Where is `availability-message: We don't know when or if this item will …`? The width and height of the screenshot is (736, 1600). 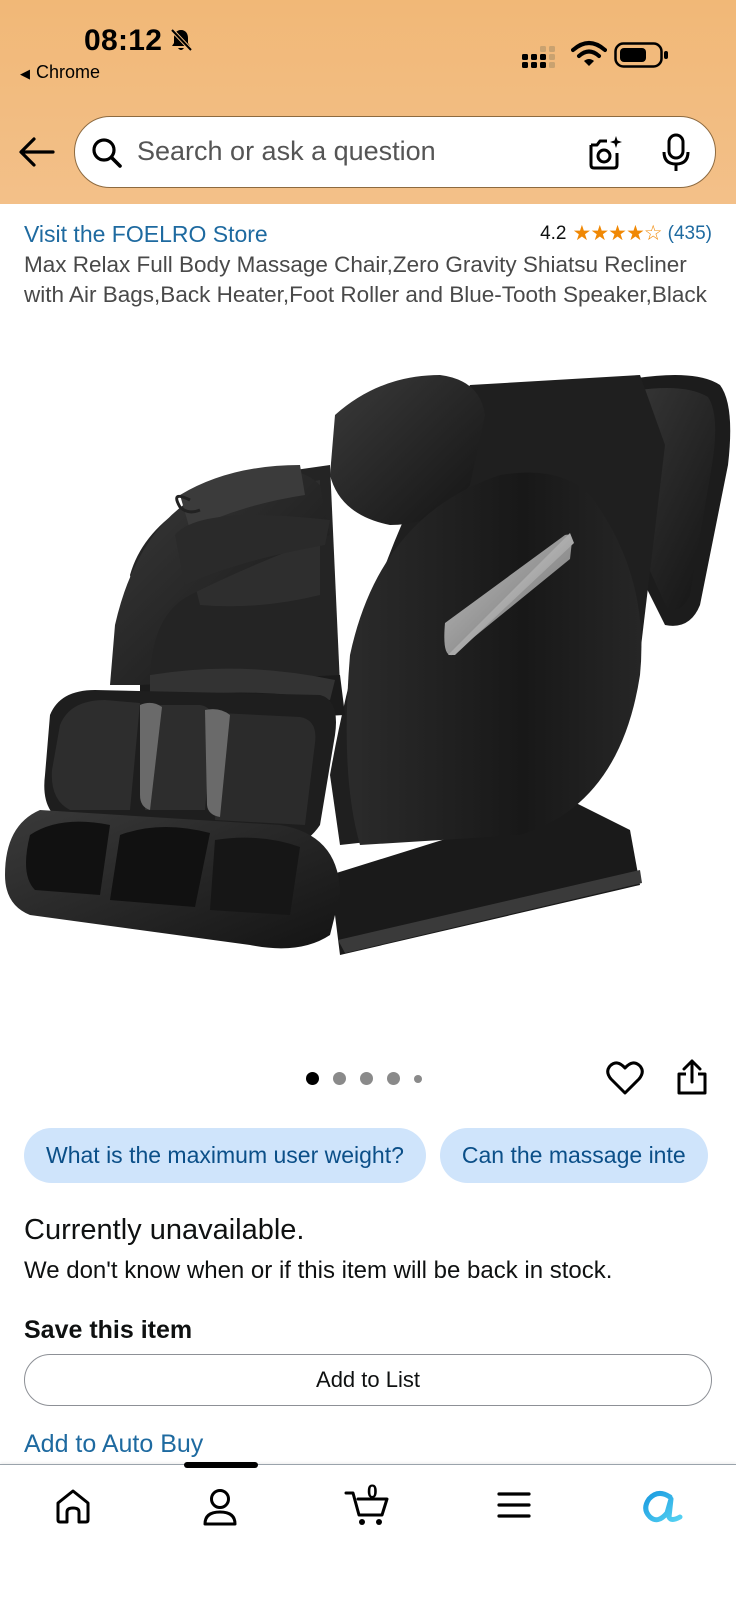
availability-message: We don't know when or if this item will … is located at coordinates (318, 1270).